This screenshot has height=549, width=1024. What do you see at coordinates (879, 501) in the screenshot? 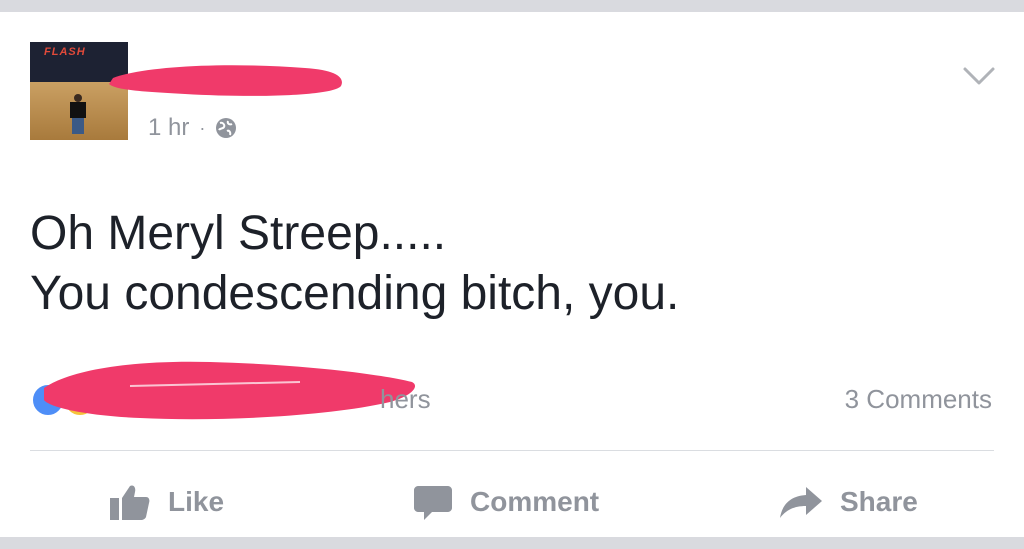
I see `share-button-label: Share` at bounding box center [879, 501].